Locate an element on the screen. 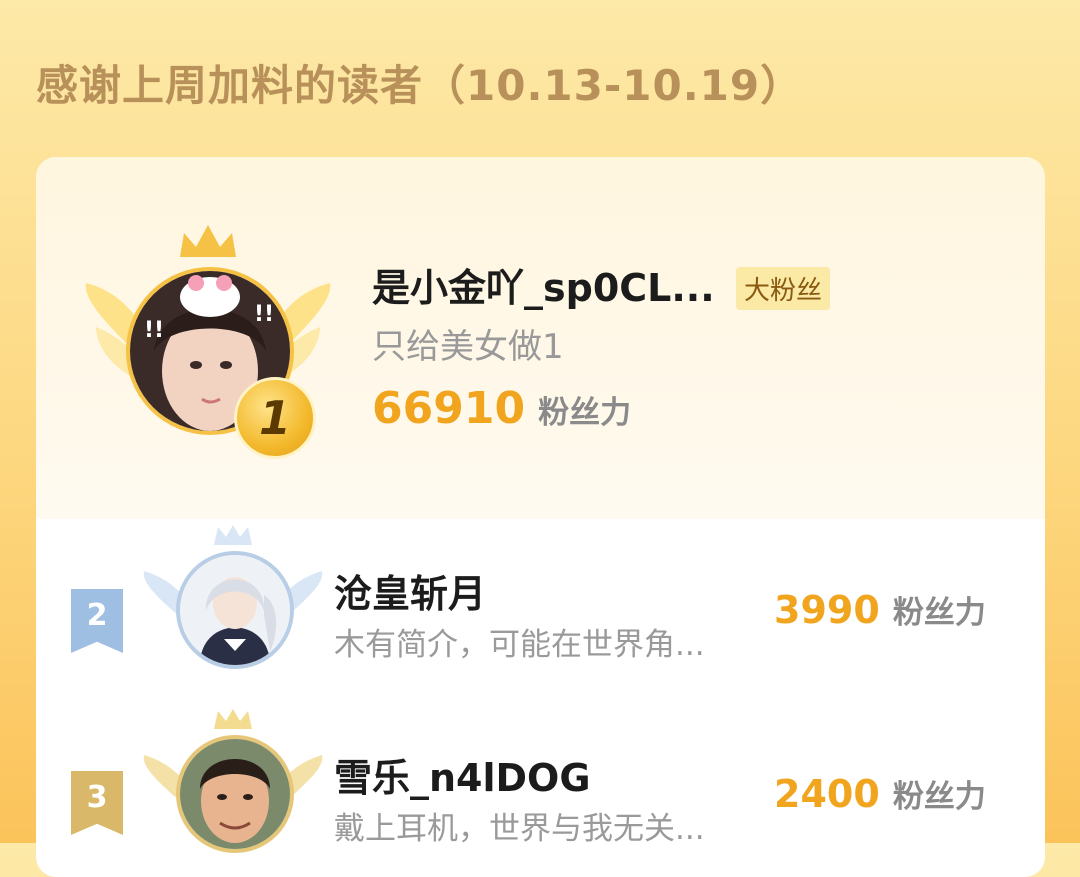 This screenshot has height=877, width=1080. fan-power: 2400 粉丝力 is located at coordinates (880, 793).